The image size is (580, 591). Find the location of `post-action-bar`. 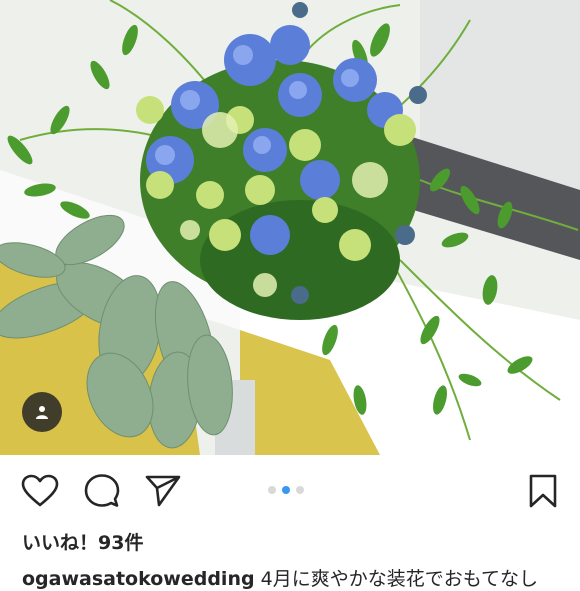

post-action-bar is located at coordinates (290, 491).